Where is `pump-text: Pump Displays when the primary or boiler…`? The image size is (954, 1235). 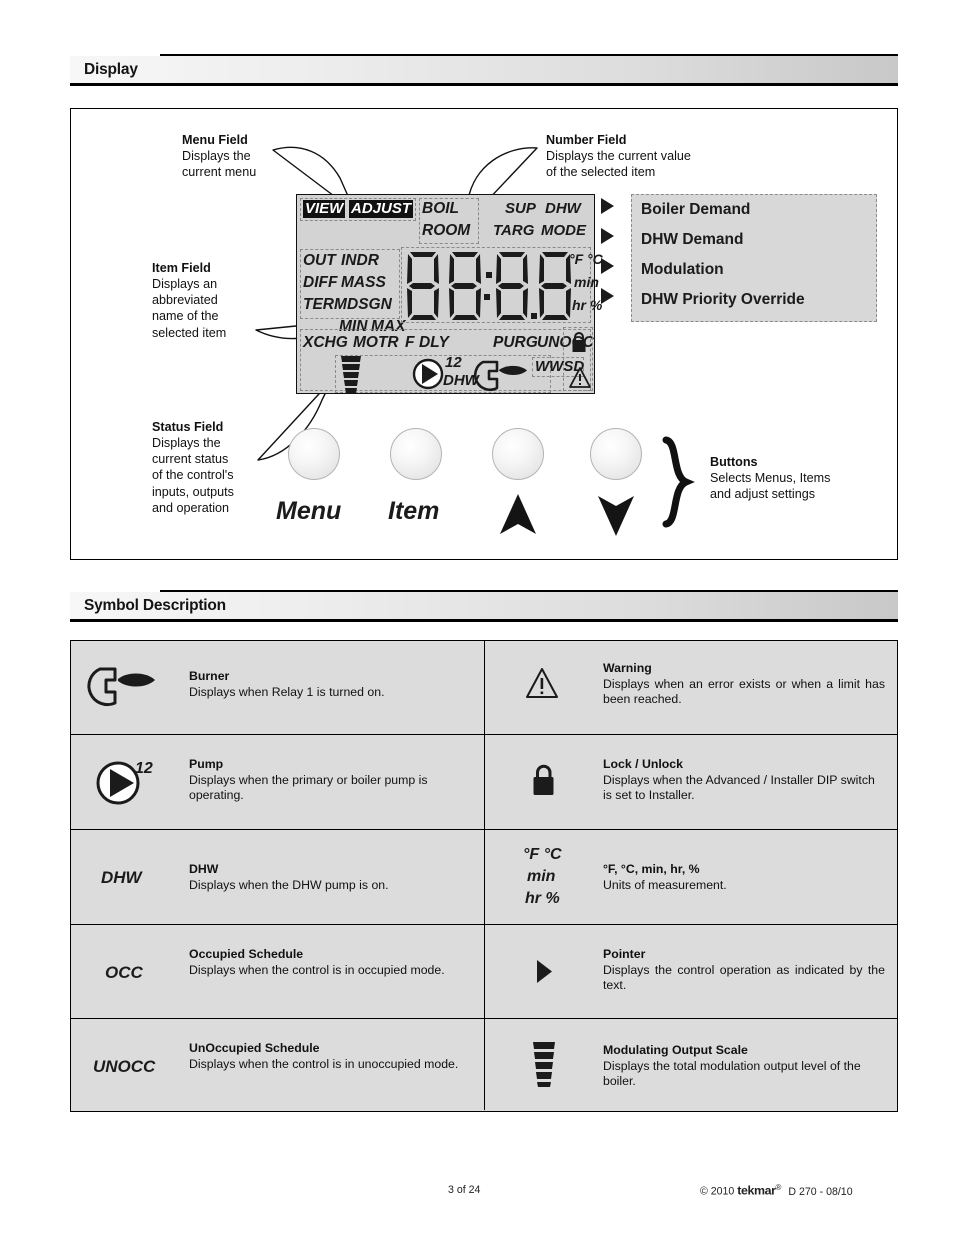
pump-text: Pump Displays when the primary or boiler… is located at coordinates (329, 780).